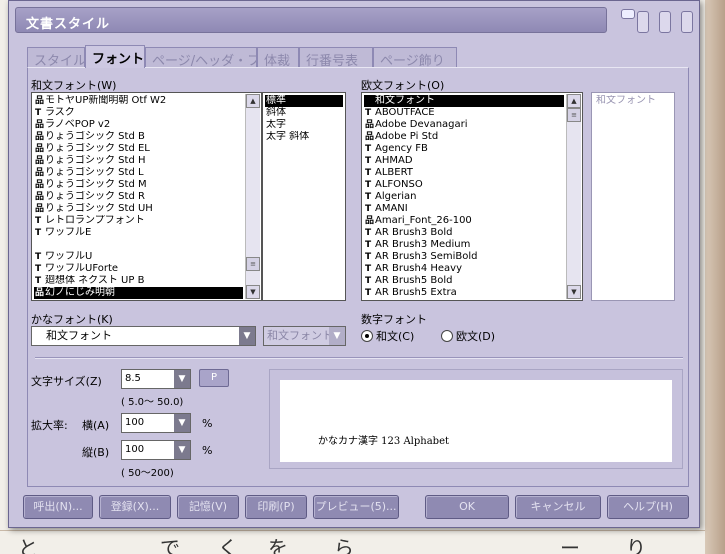 The height and width of the screenshot is (554, 725). What do you see at coordinates (156, 423) in the screenshot?
I see `scale-horizontal-input: 100 ▼` at bounding box center [156, 423].